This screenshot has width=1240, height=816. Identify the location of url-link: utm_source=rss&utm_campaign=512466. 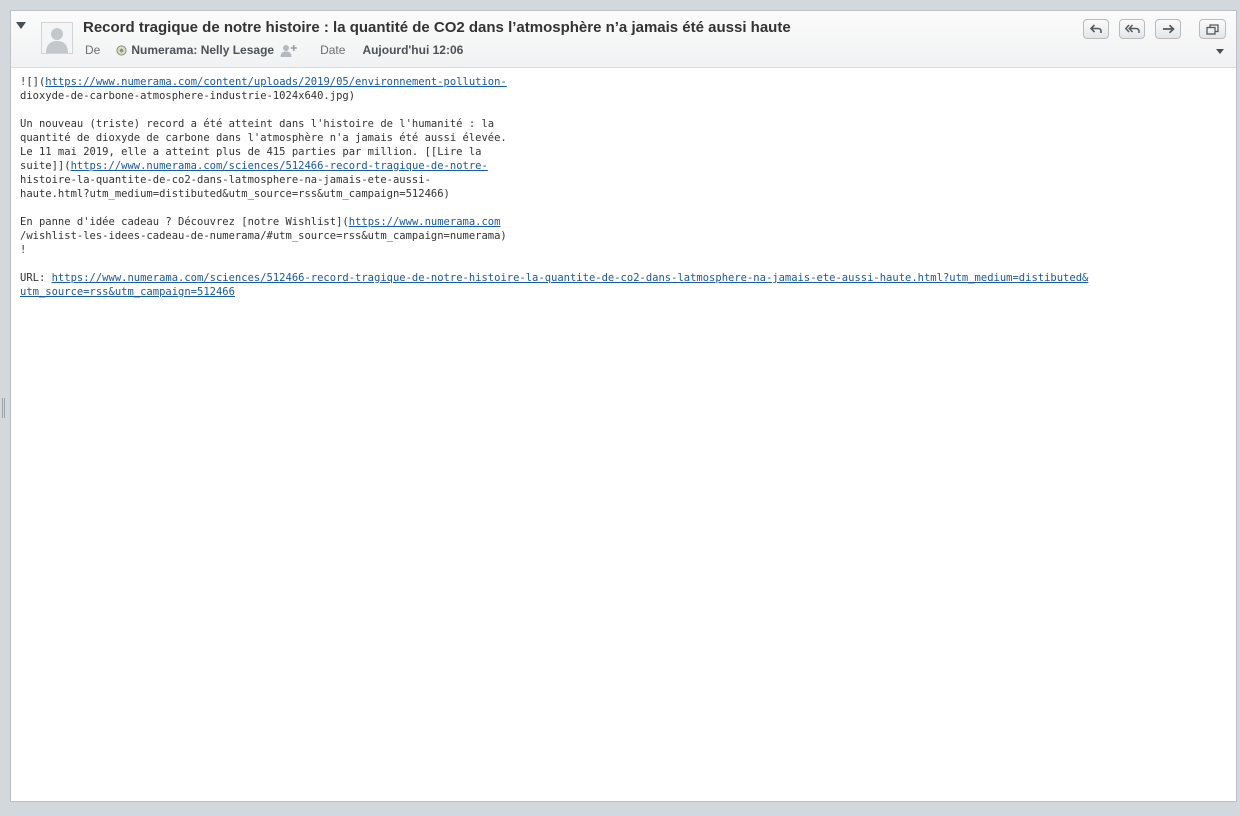
(127, 292).